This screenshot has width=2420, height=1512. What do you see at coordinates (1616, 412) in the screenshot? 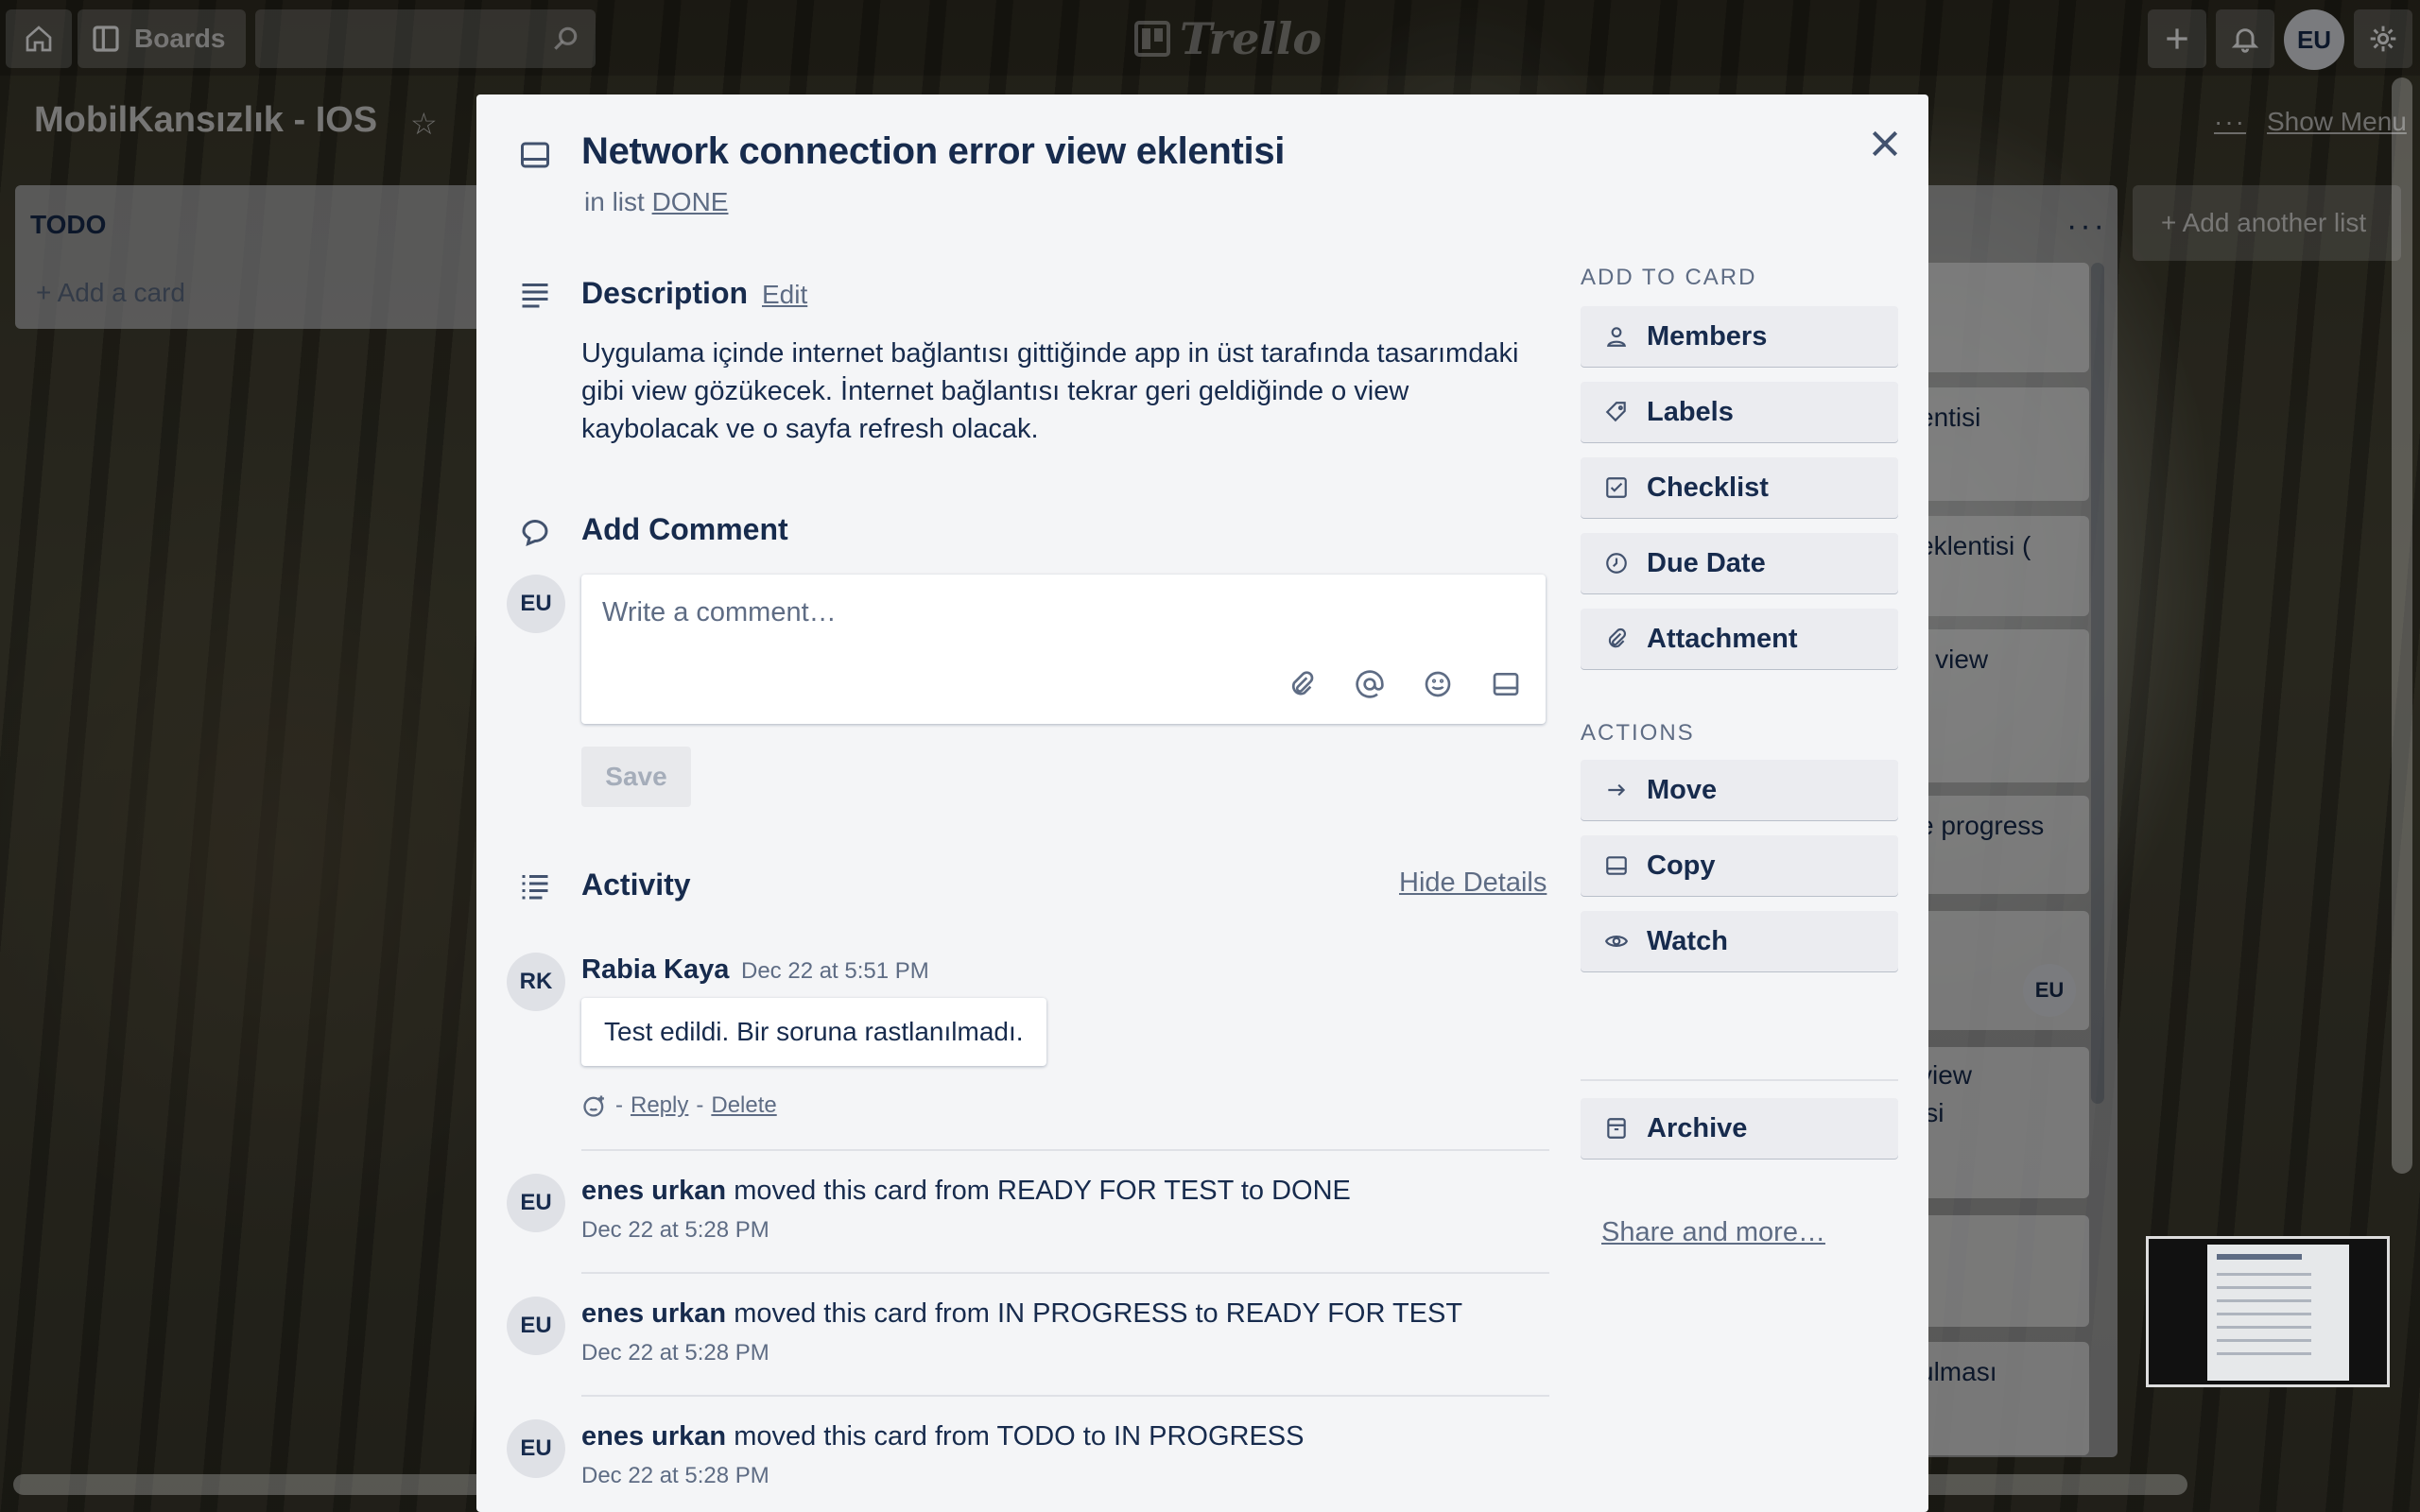
I see `label-icon` at bounding box center [1616, 412].